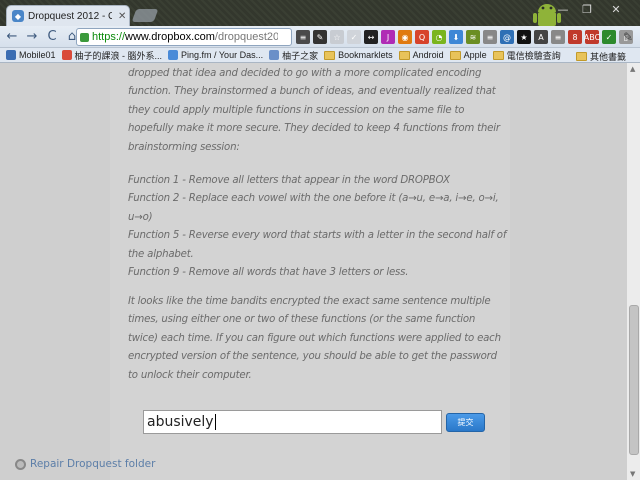 The image size is (640, 480). I want to click on text-caret, so click(215, 422).